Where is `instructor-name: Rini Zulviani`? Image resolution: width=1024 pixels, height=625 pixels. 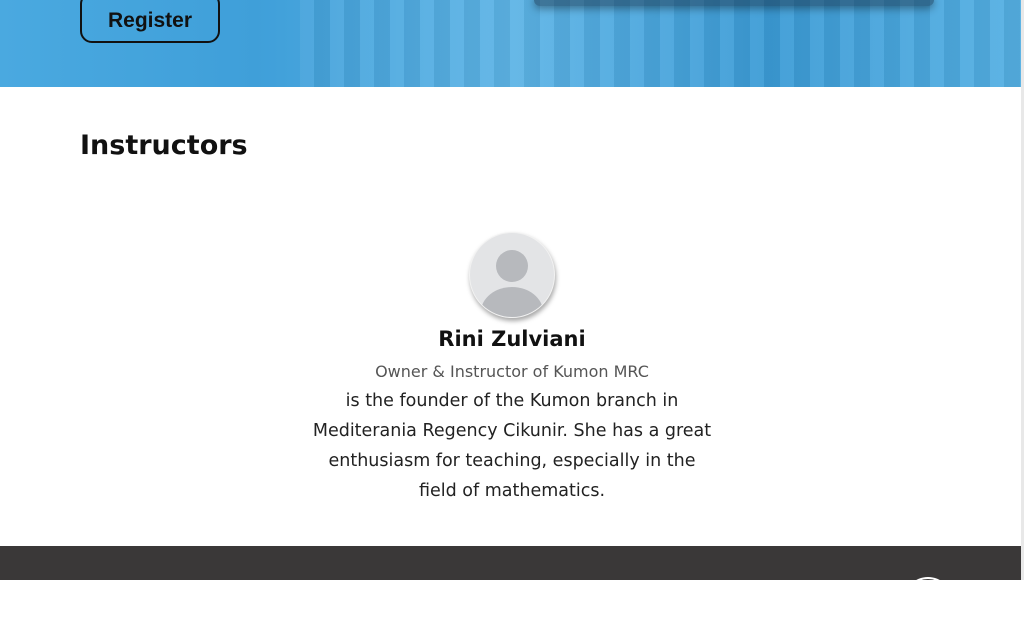
instructor-name: Rini Zulviani is located at coordinates (512, 339).